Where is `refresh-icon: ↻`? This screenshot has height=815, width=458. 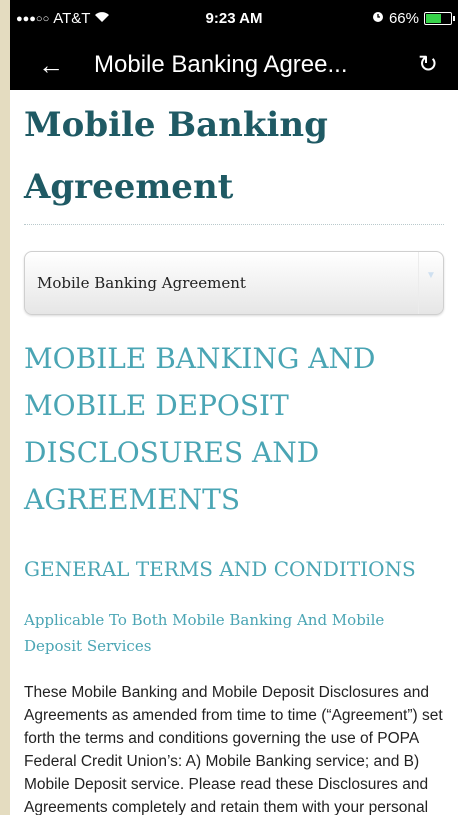 refresh-icon: ↻ is located at coordinates (428, 64).